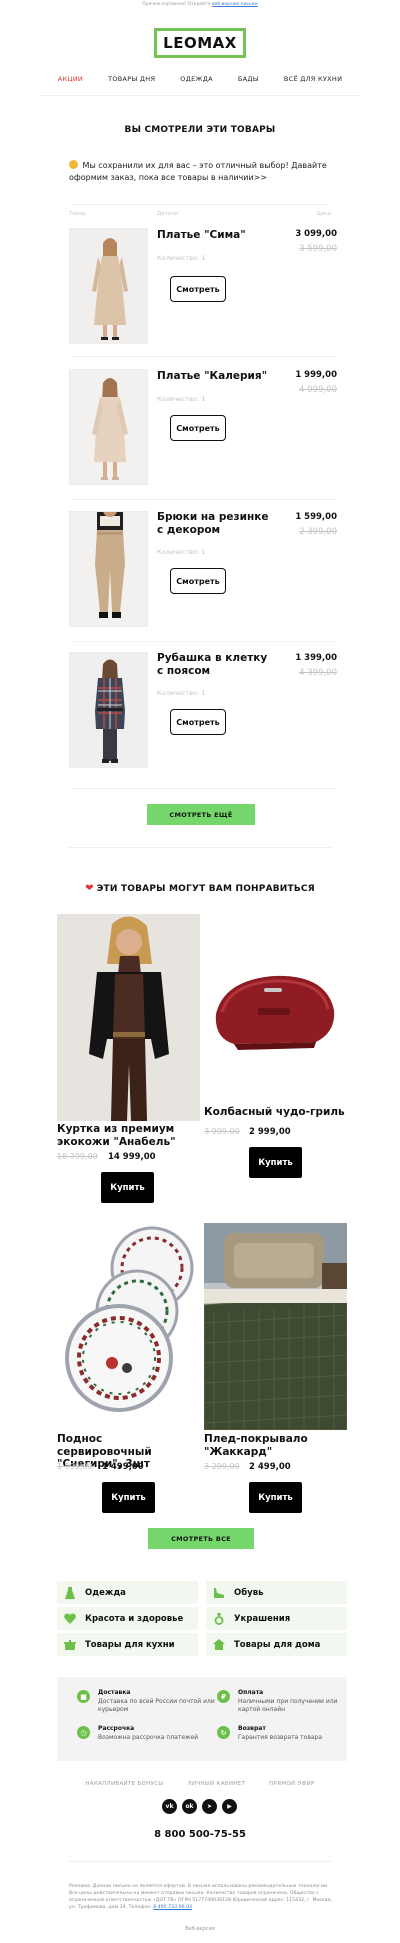 This screenshot has width=400, height=1943. Describe the element at coordinates (77, 214) in the screenshot. I see `column-product: Товар` at that location.